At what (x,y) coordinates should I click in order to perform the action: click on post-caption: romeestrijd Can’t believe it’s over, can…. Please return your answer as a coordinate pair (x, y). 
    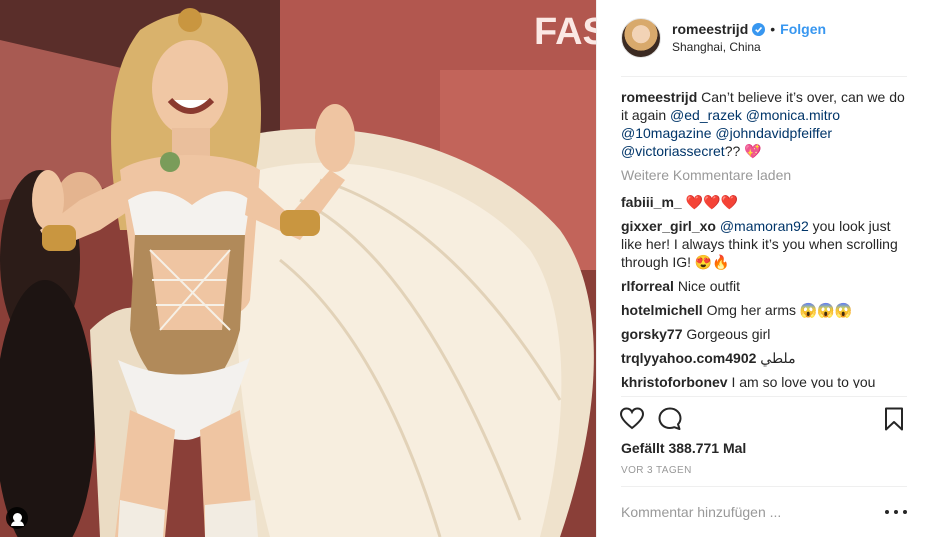
    Looking at the image, I should click on (766, 124).